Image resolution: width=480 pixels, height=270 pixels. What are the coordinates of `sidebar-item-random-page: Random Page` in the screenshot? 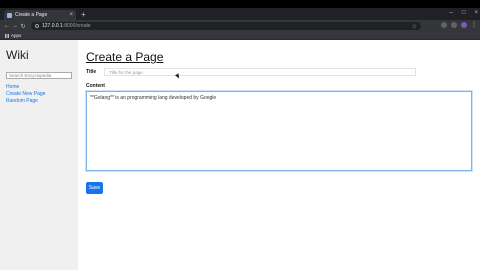 It's located at (39, 101).